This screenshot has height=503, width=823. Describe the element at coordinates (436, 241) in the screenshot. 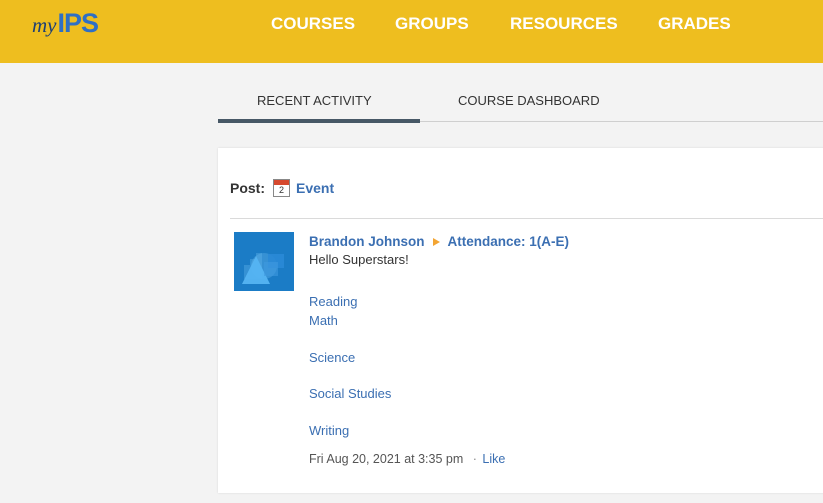

I see `arrow-right-icon` at that location.